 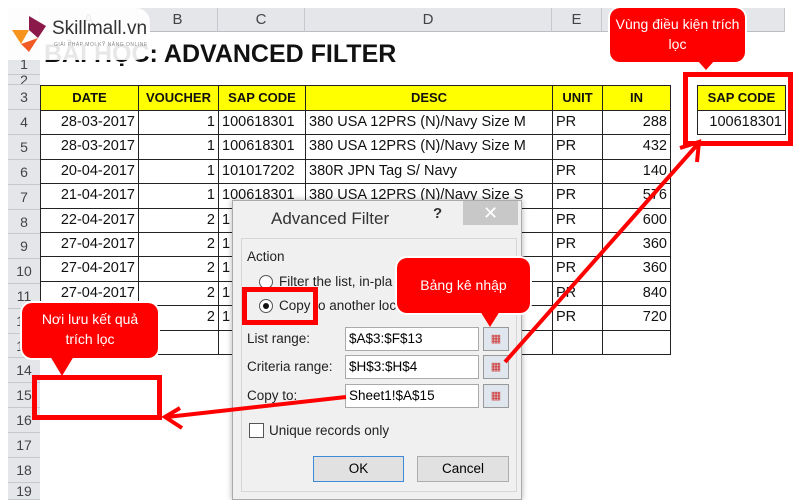 I want to click on arrow-to-output, so click(x=256, y=407).